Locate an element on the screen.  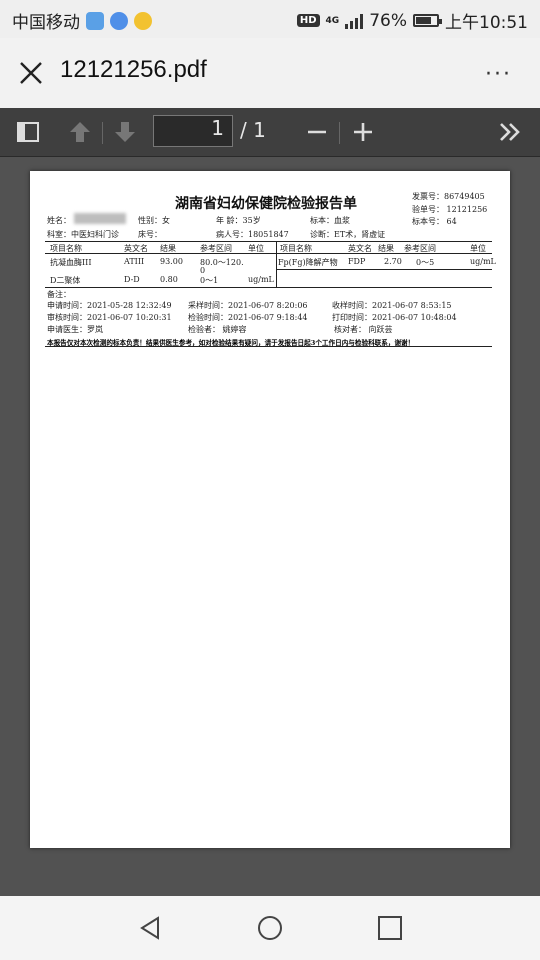
system-nav-bar is located at coordinates (270, 928).